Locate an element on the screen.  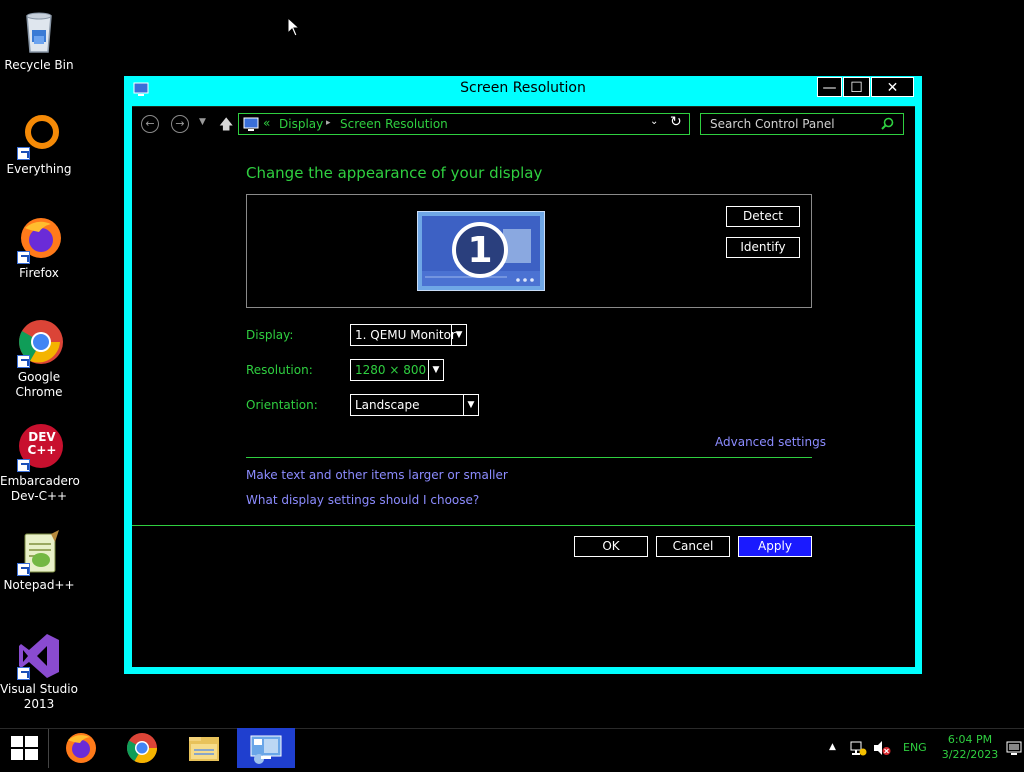
desktop-icon-devcpp: DEV C++ Embarcadero Dev-C++ is located at coordinates (40, 464).